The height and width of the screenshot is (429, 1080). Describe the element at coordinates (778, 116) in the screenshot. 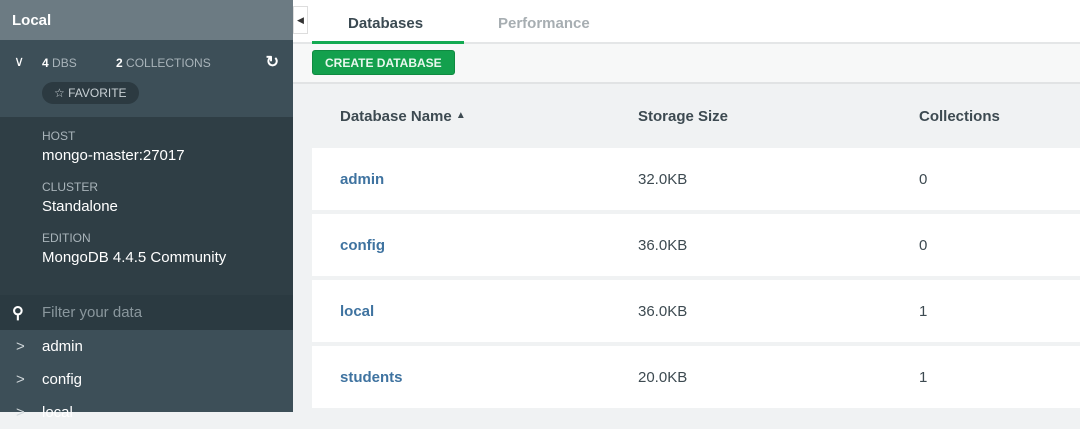

I see `column-header-storage: Storage Size` at that location.